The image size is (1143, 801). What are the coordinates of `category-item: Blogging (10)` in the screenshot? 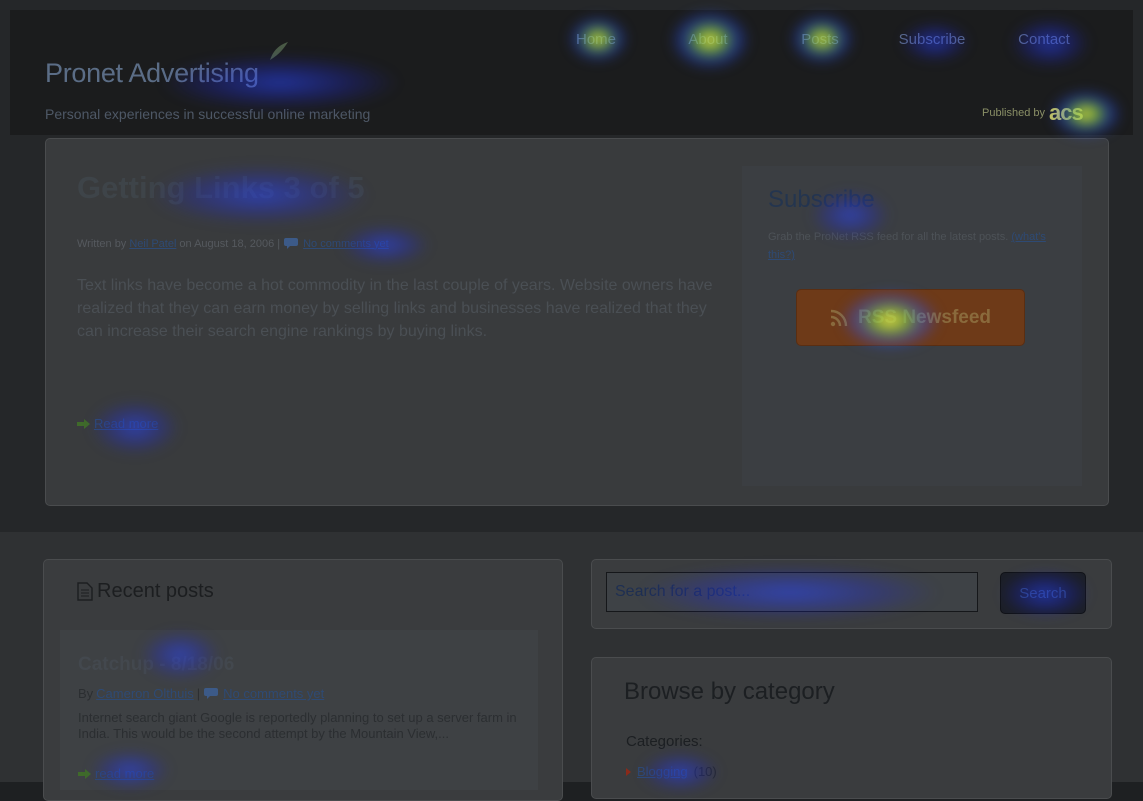 It's located at (671, 771).